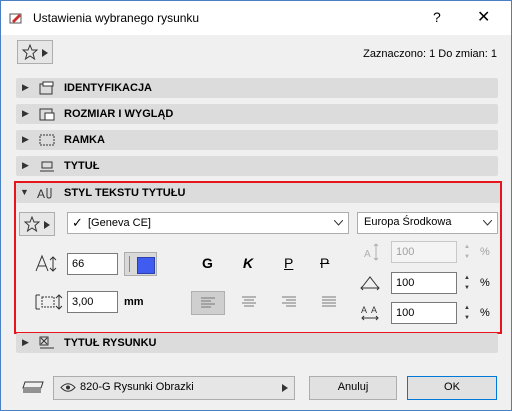  I want to click on encoding-select: Europa Środkowa, so click(427, 223).